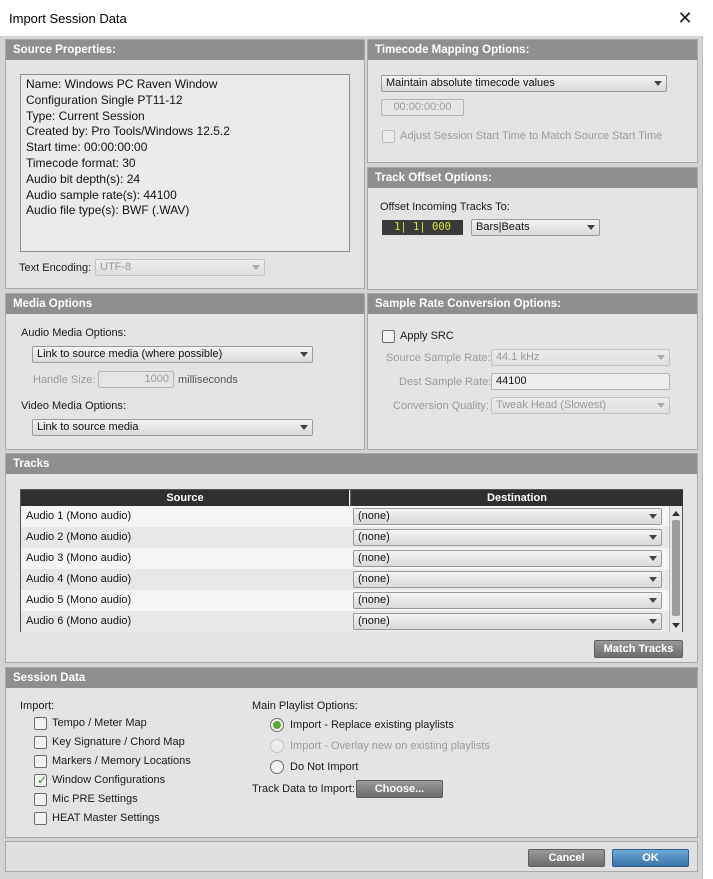 The width and height of the screenshot is (713, 879). I want to click on table-row: Audio 4 (Mono audio) (none), so click(346, 579).